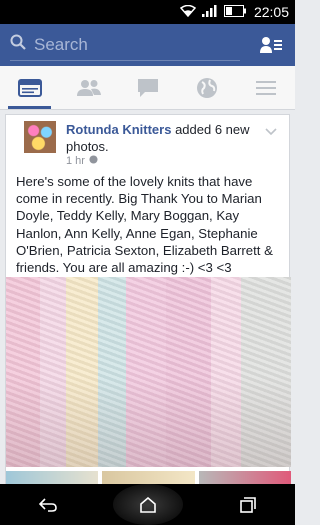  Describe the element at coordinates (234, 12) in the screenshot. I see `battery-icon` at that location.